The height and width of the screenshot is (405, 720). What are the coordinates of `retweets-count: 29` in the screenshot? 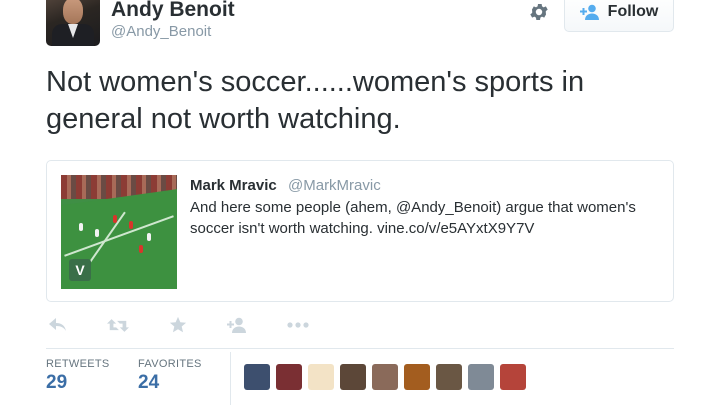 It's located at (56, 383).